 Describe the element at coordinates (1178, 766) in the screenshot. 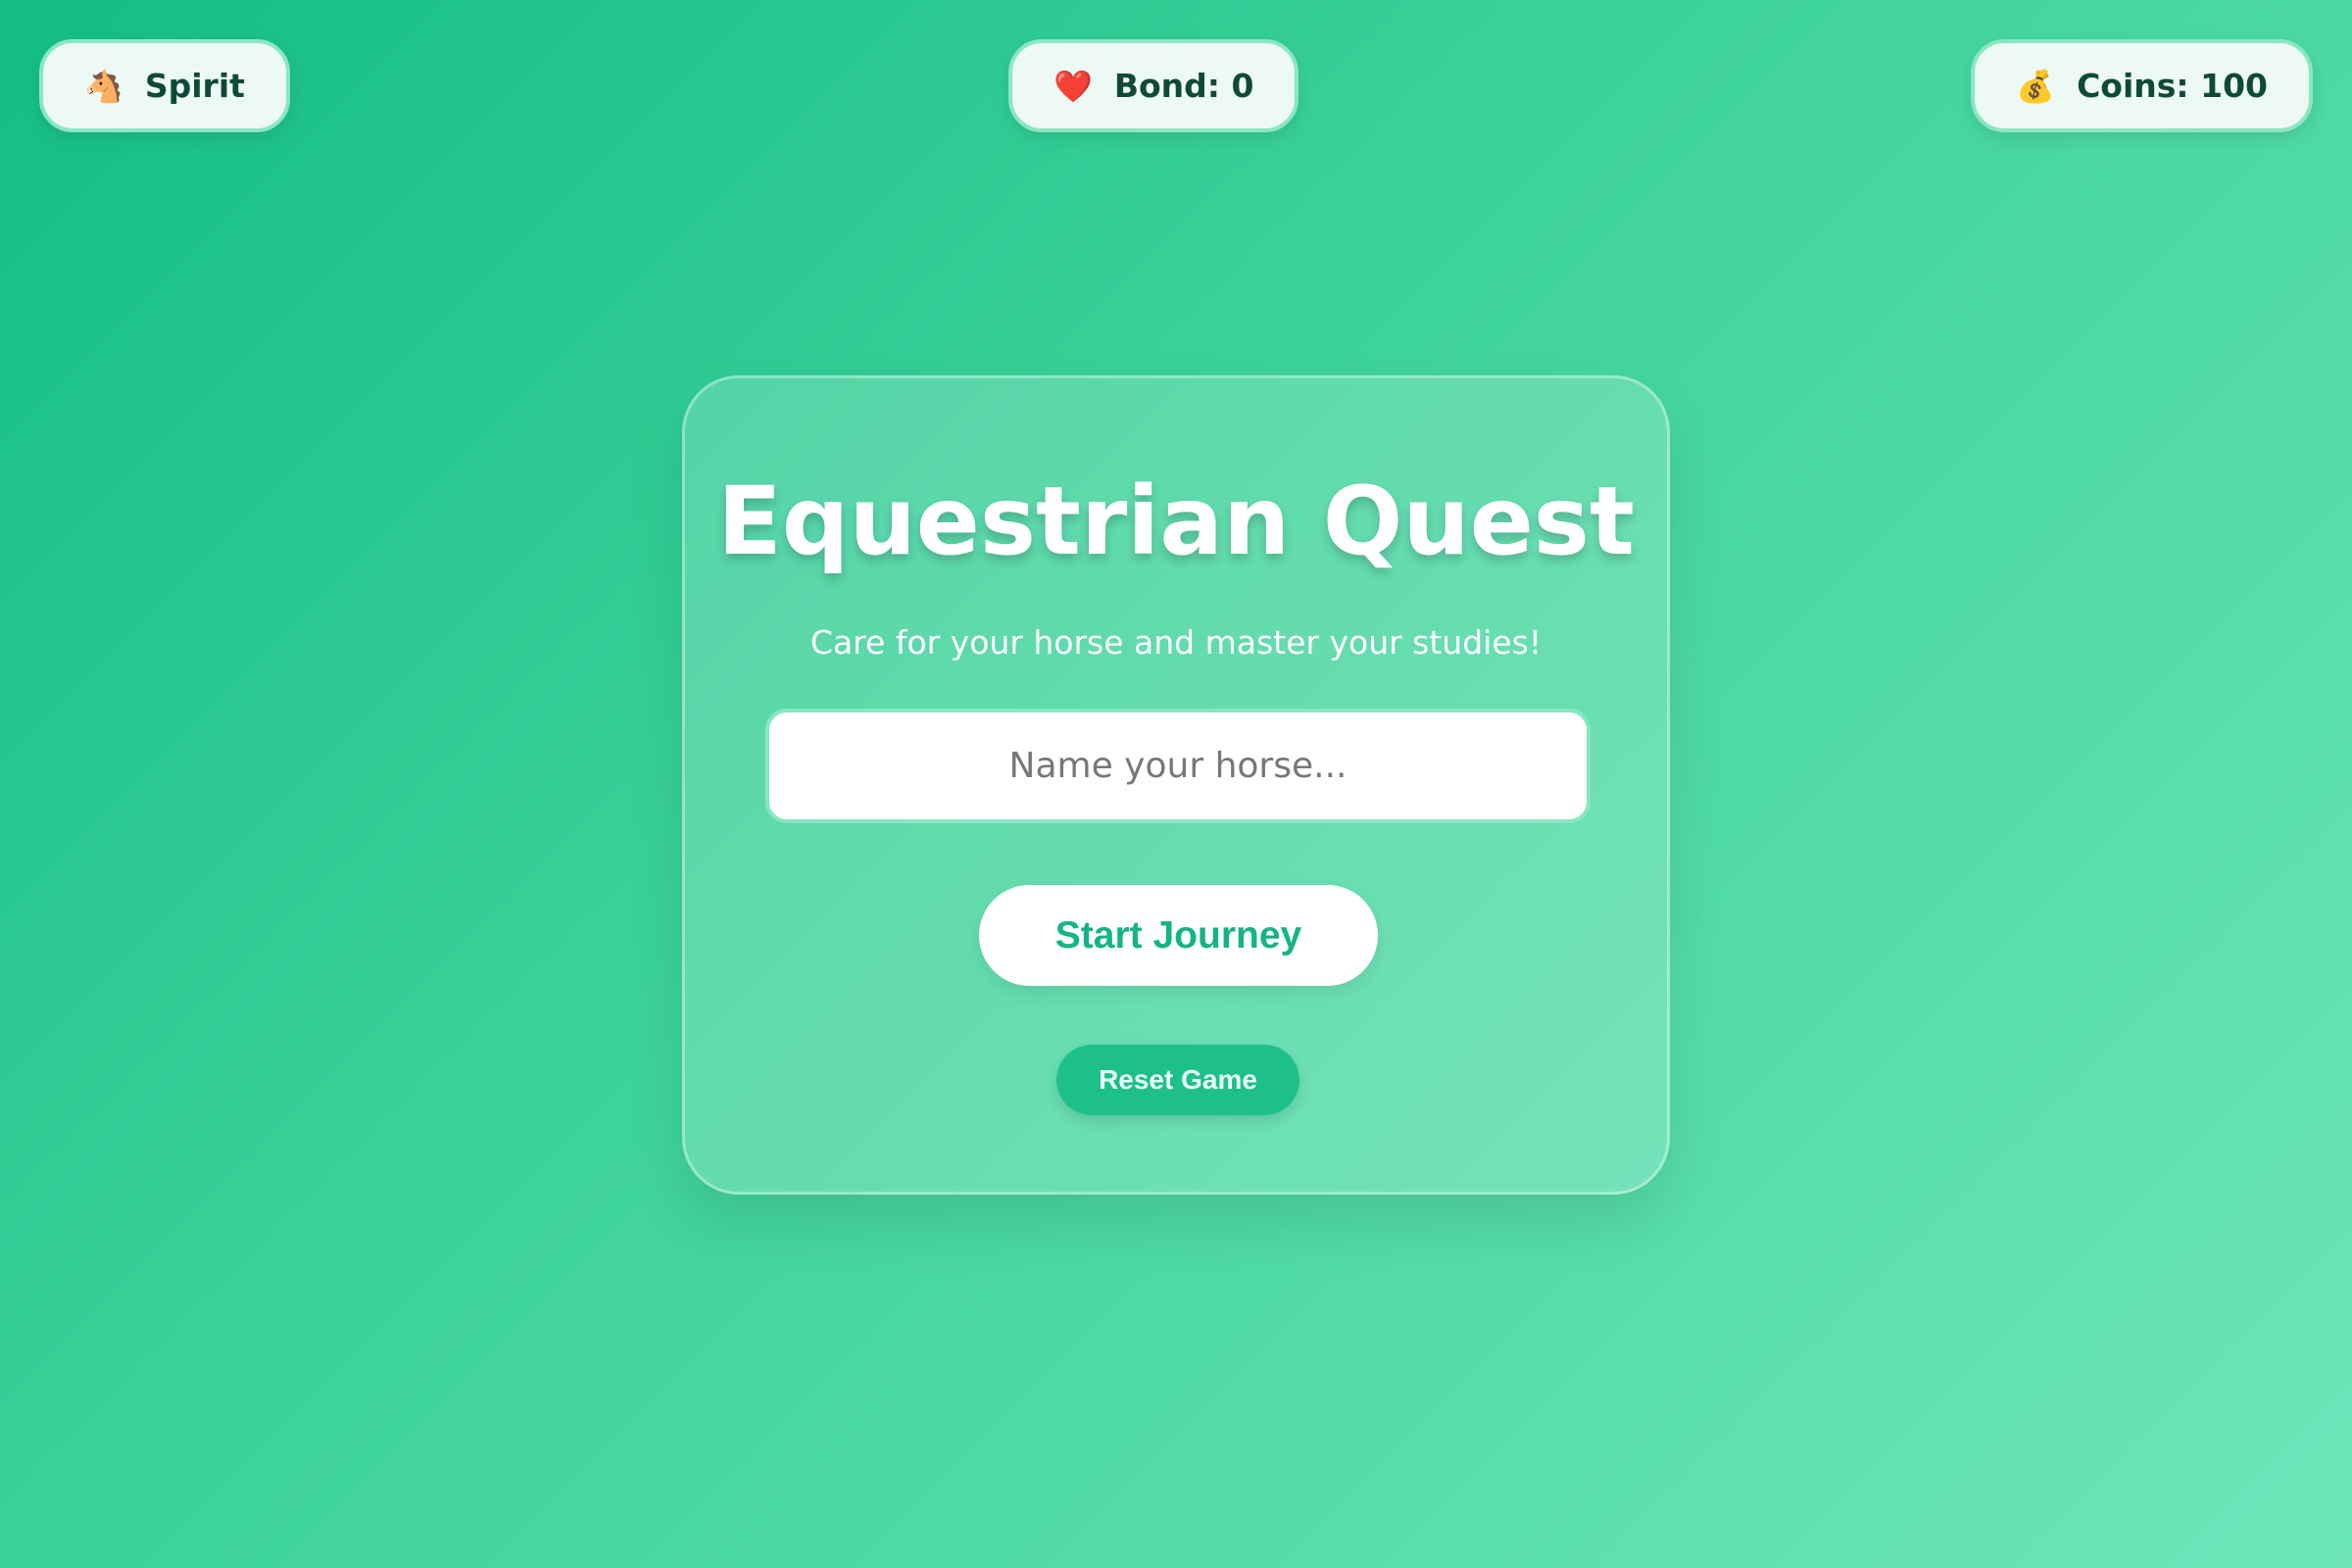

I see `horse-name-input` at that location.